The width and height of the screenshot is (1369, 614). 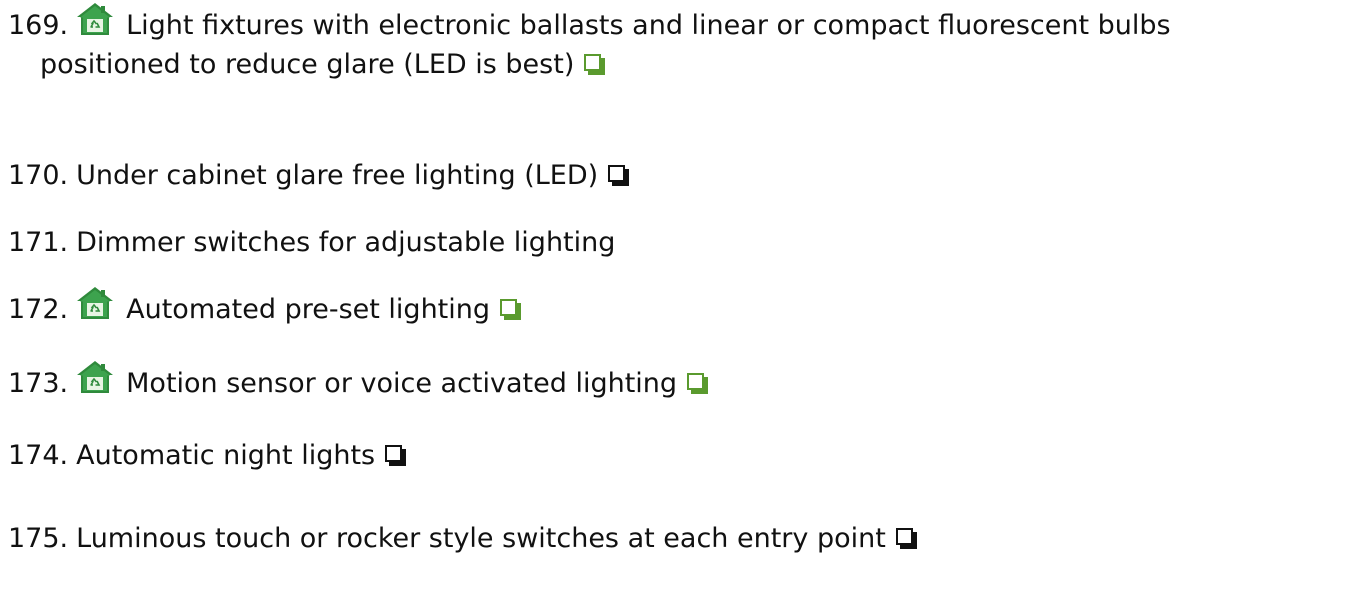 I want to click on list-item-169-continuation: positioned to reduce glare (LED is best), so click(x=323, y=65).